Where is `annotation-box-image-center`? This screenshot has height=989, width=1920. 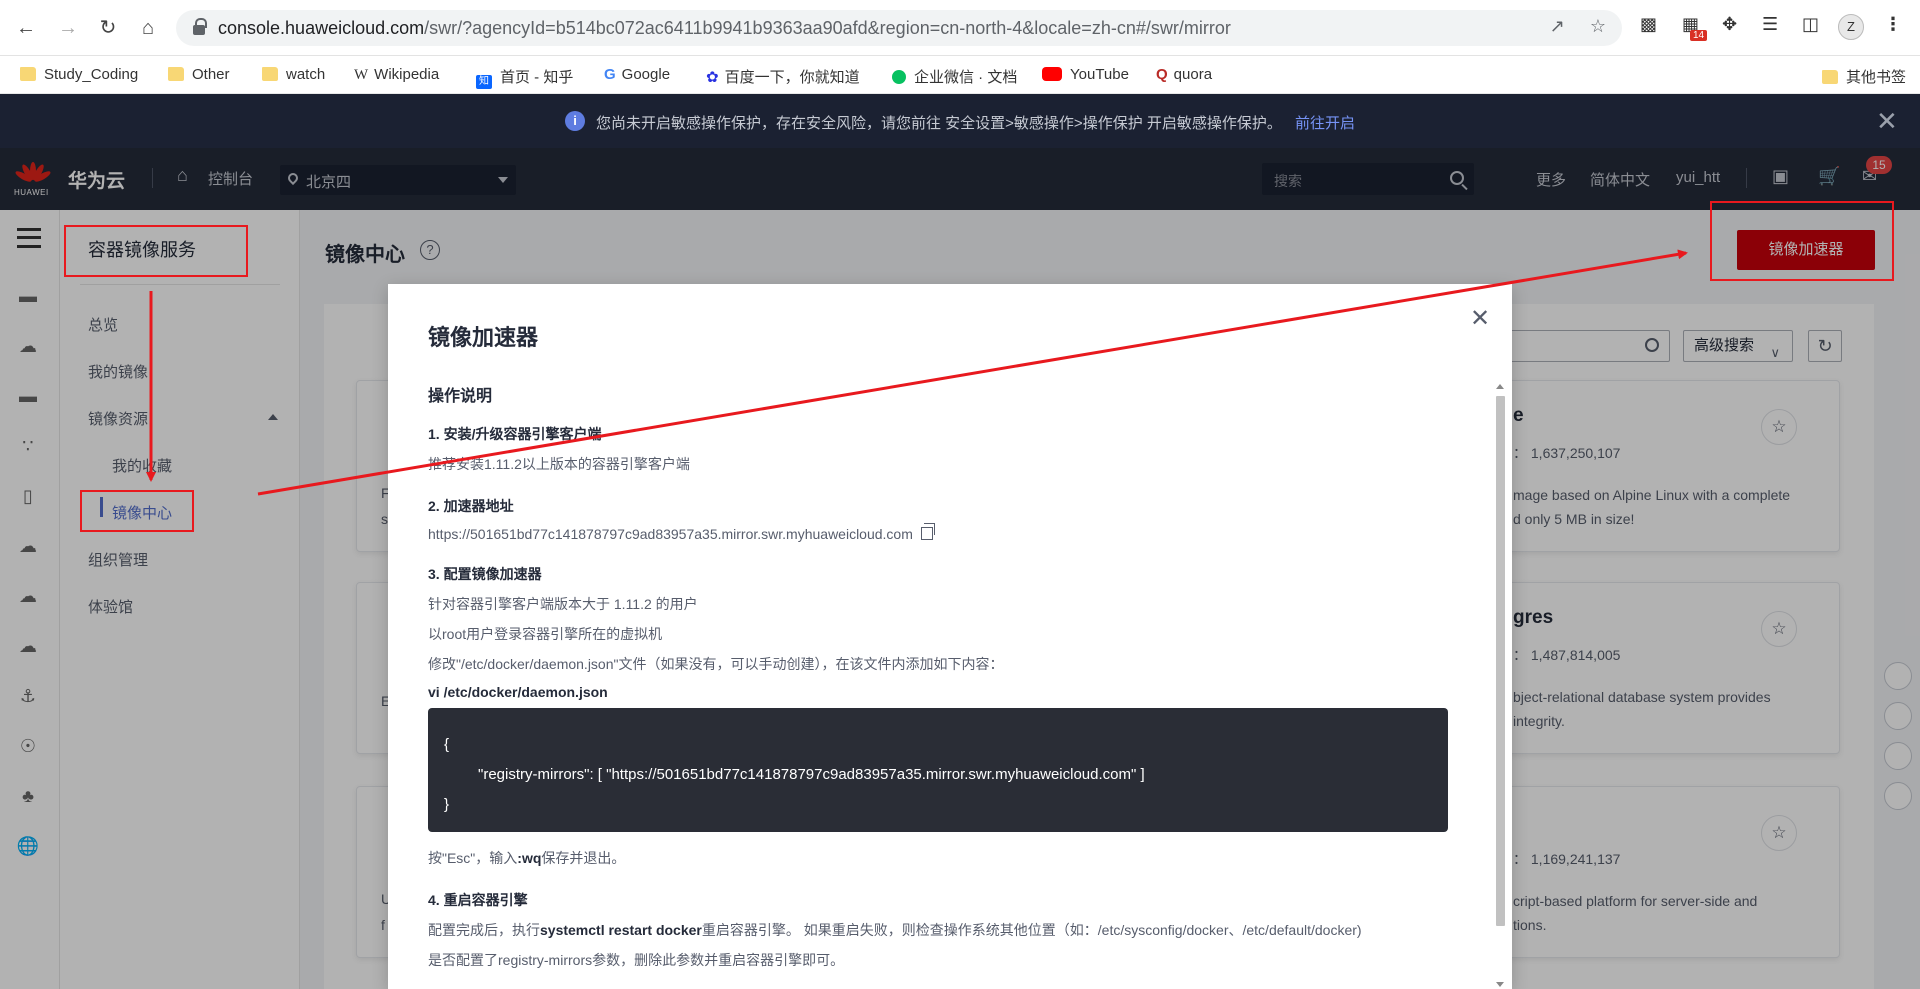
annotation-box-image-center is located at coordinates (137, 511).